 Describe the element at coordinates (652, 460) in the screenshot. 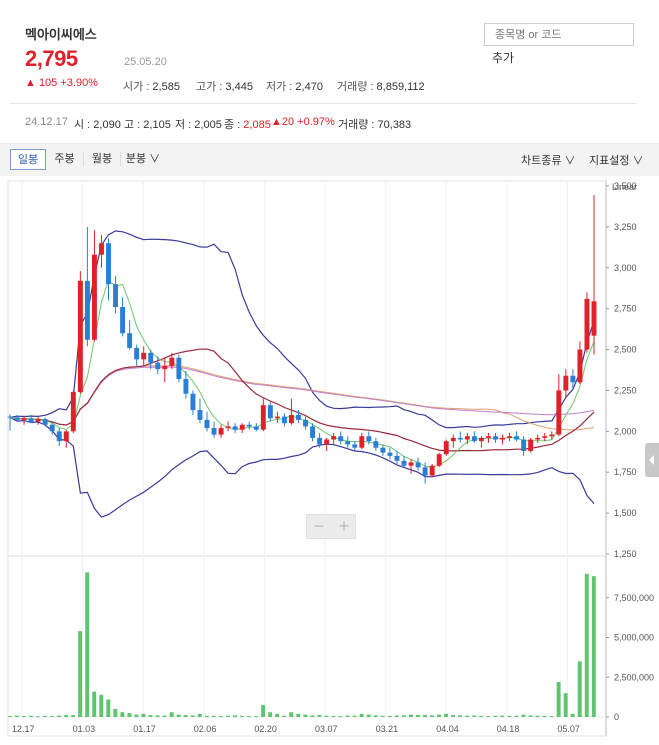

I see `side-panel-toggle` at that location.